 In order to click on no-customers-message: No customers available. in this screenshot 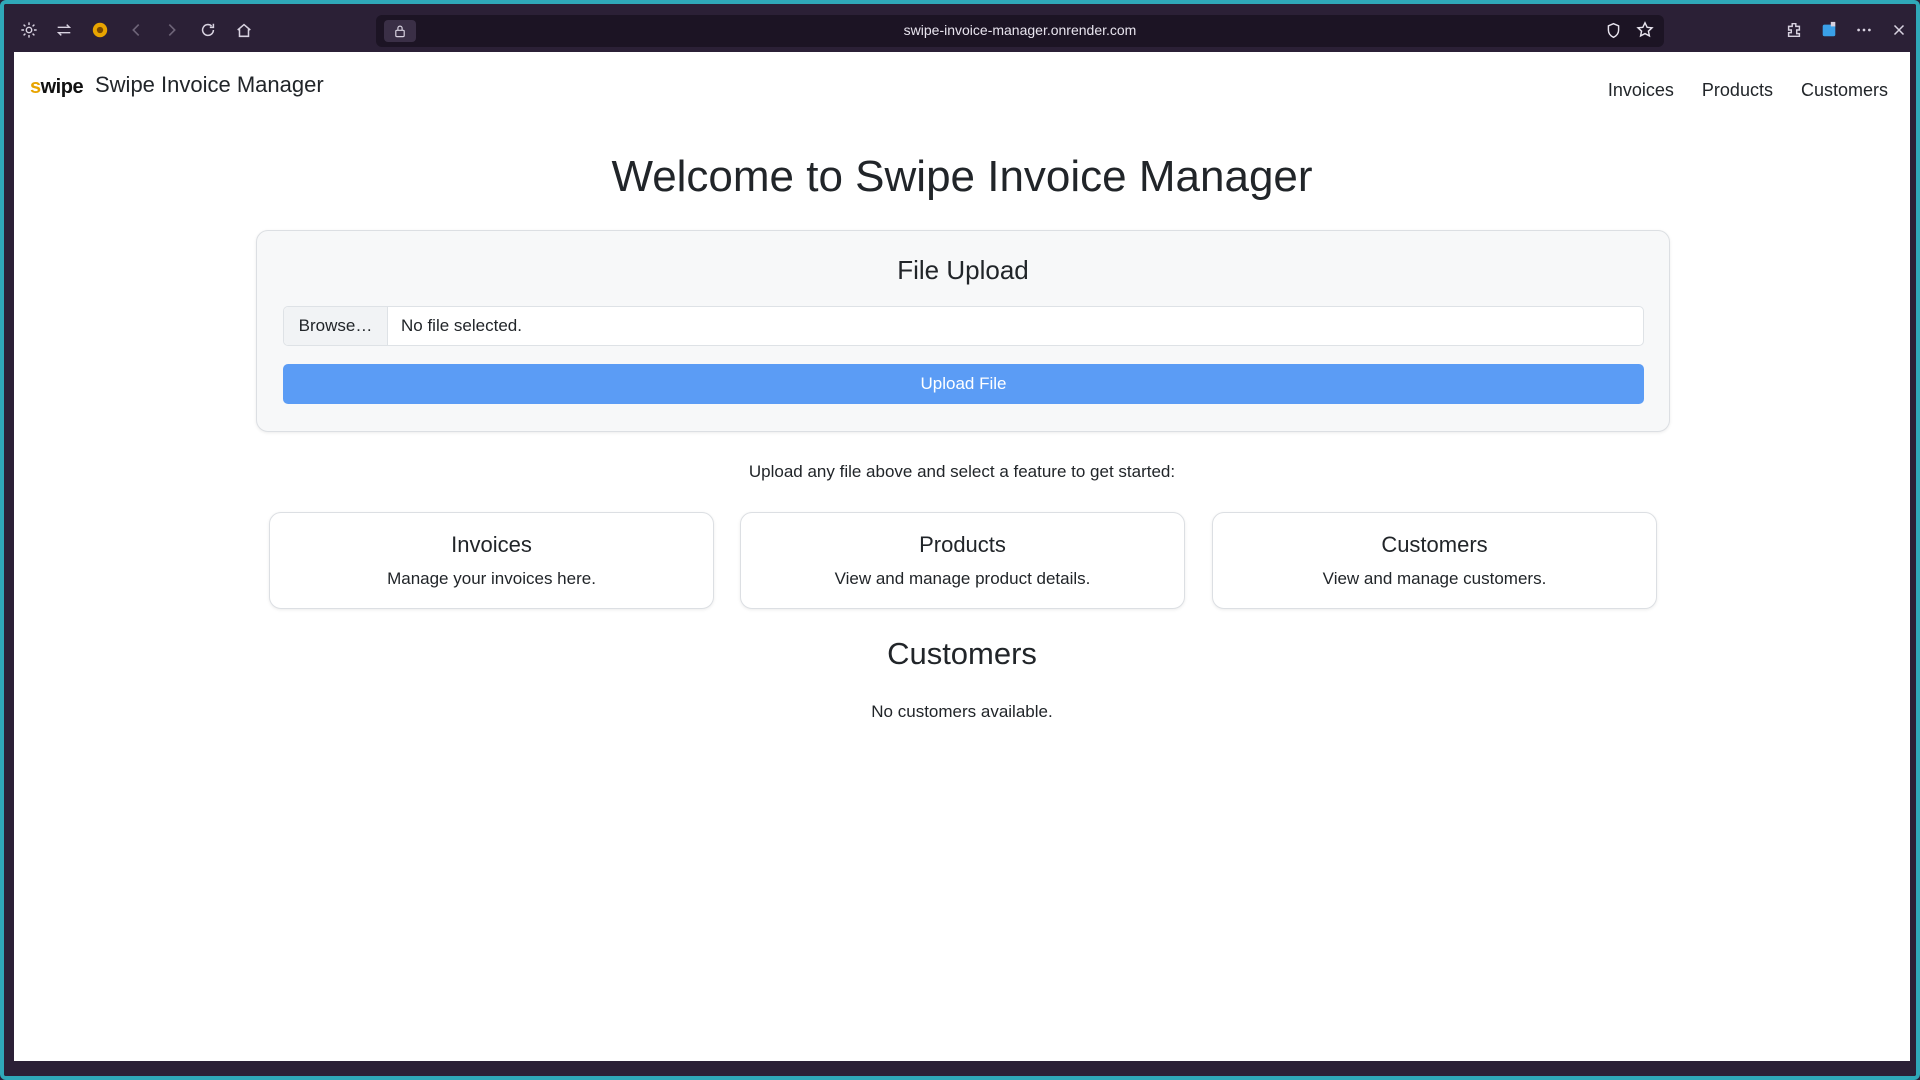, I will do `click(962, 711)`.